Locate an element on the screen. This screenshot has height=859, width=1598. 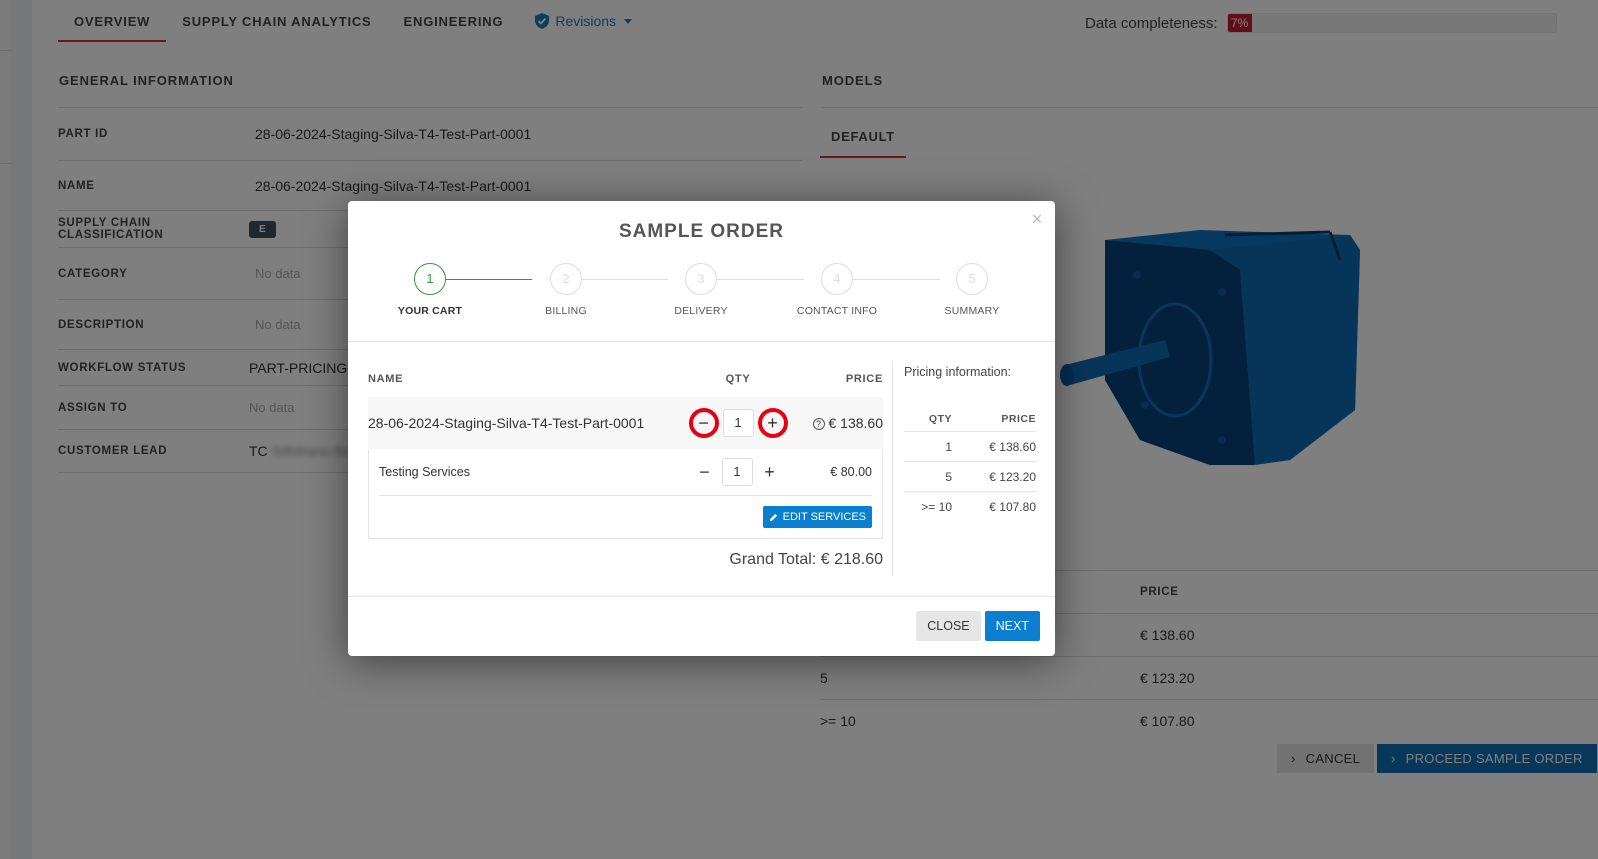
pricing-row: 1 € 138.60 is located at coordinates (970, 446).